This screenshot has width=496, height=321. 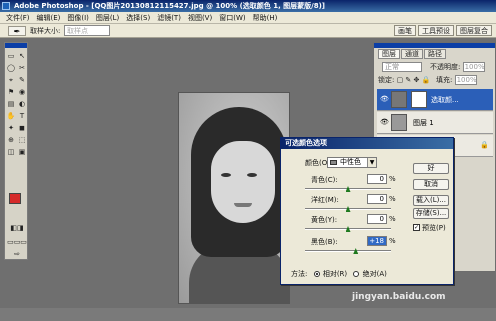 I want to click on photo-right-eye, so click(x=252, y=175).